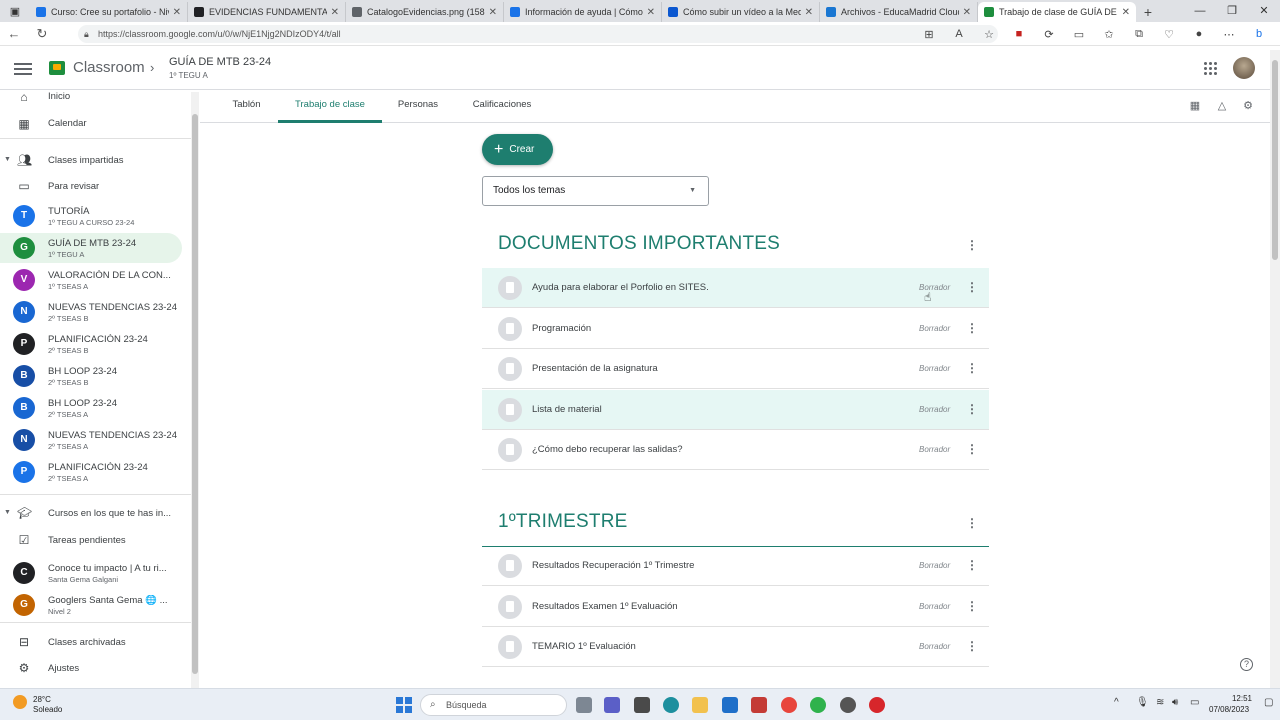 The width and height of the screenshot is (1280, 720). What do you see at coordinates (1275, 370) in the screenshot?
I see `main-scrollbar` at bounding box center [1275, 370].